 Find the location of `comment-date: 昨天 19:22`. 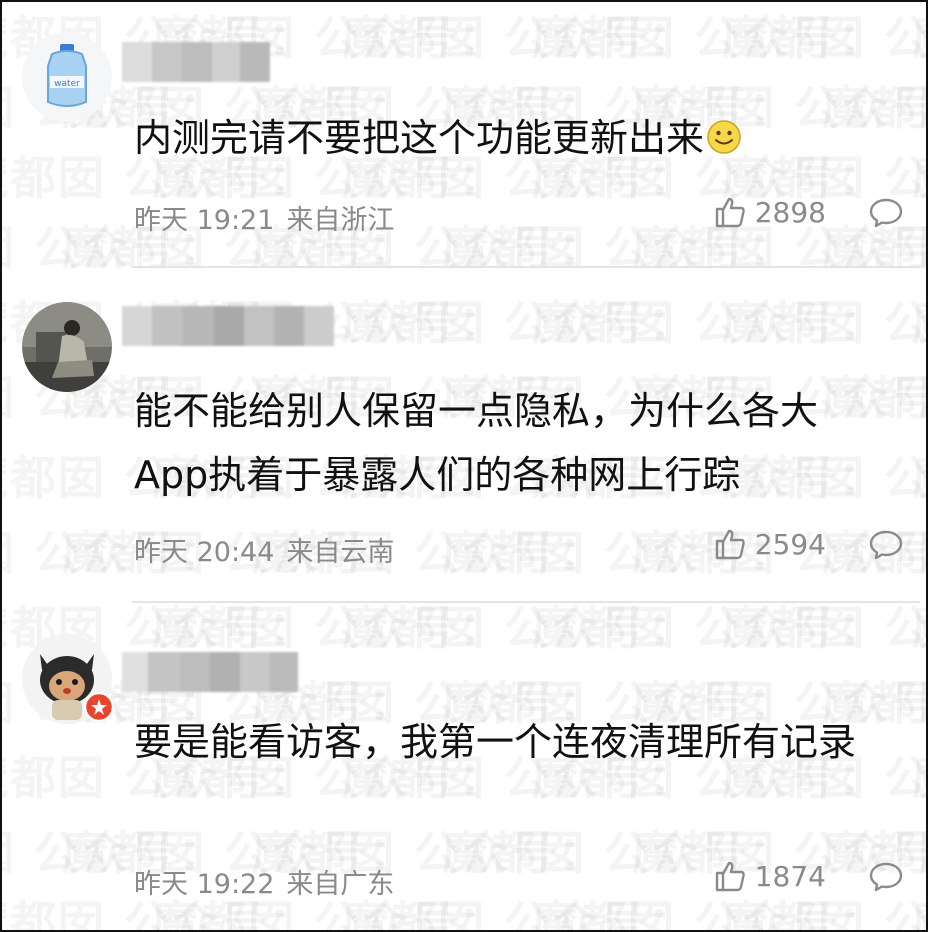

comment-date: 昨天 19:22 is located at coordinates (204, 884).